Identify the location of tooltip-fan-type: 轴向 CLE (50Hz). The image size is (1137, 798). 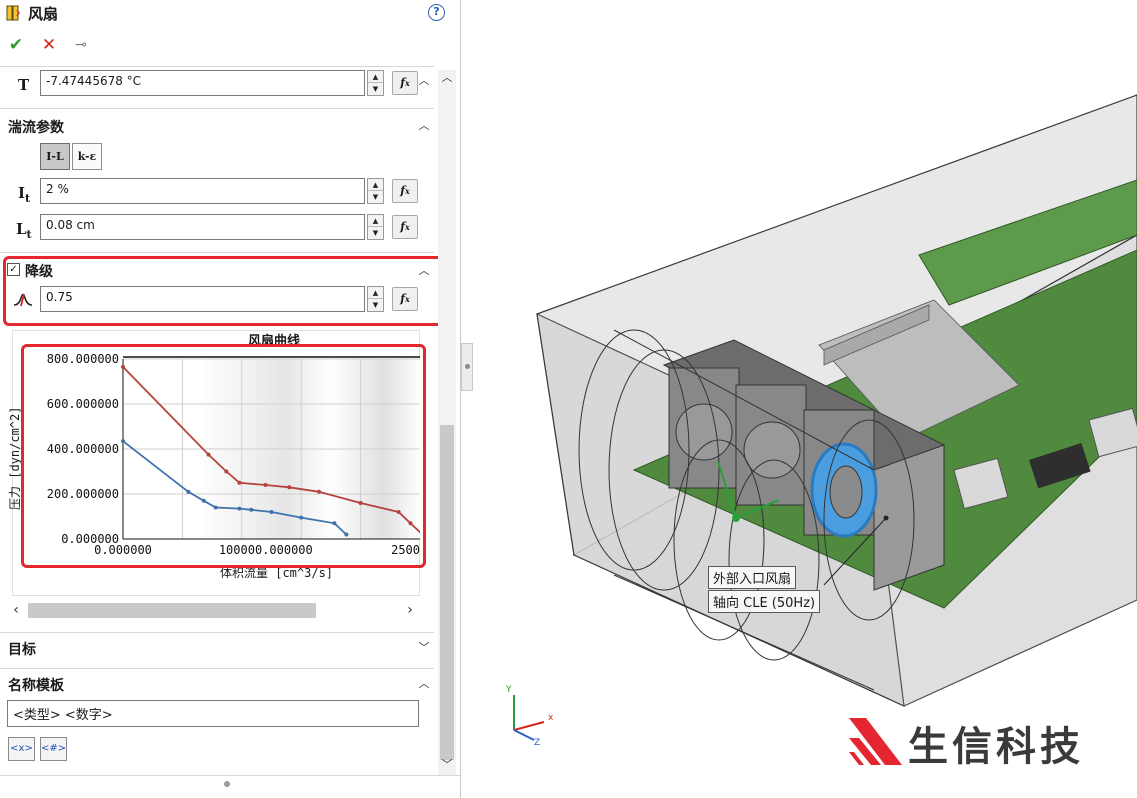
(764, 601).